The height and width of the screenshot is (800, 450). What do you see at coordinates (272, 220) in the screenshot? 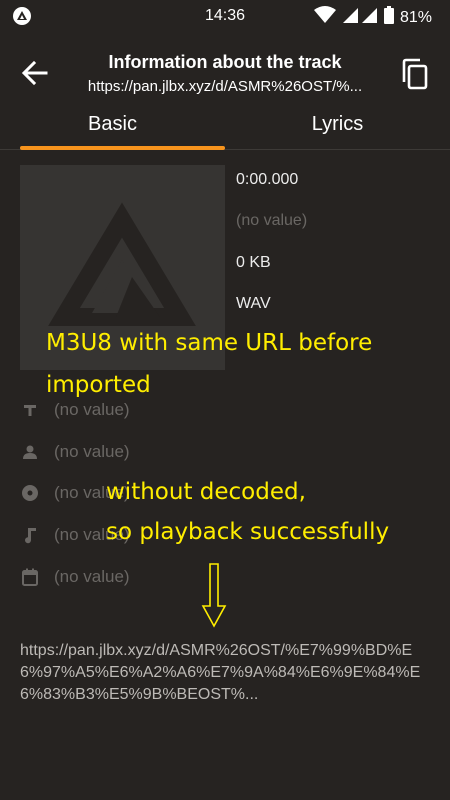
I see `track-info-empty: (no value)` at bounding box center [272, 220].